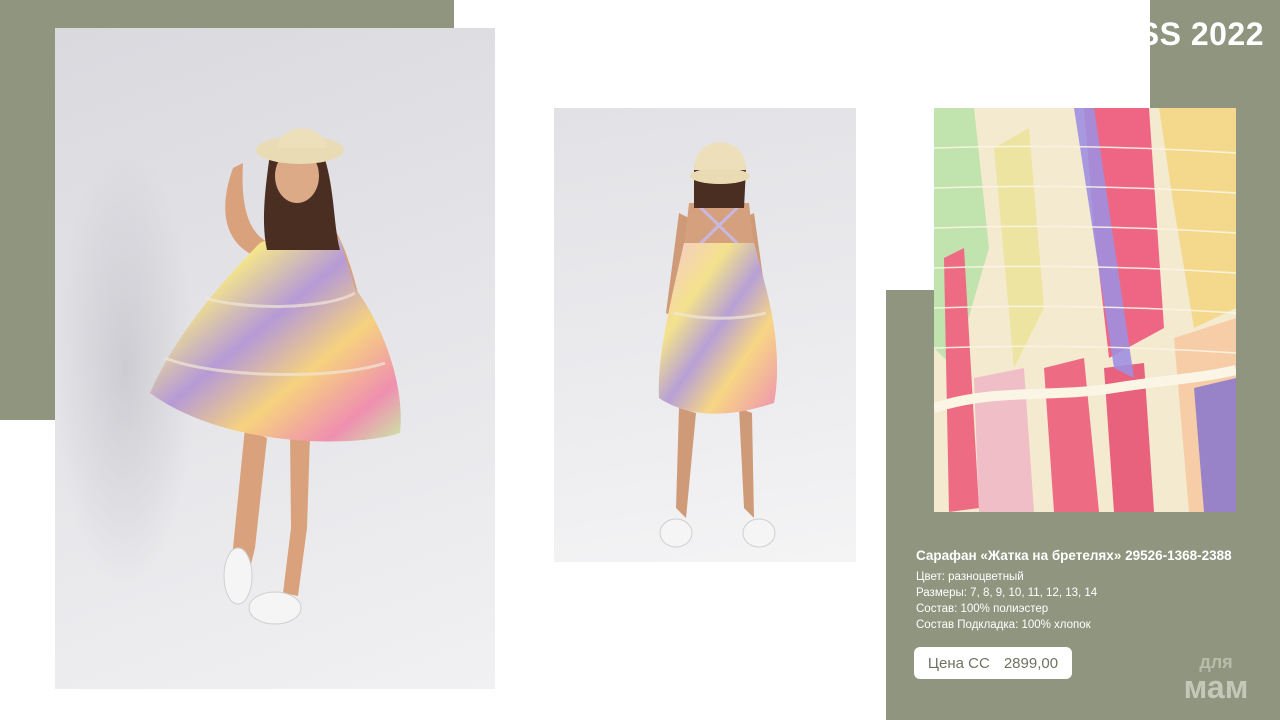 Image resolution: width=1280 pixels, height=720 pixels. What do you see at coordinates (1200, 34) in the screenshot?
I see `season-label: SS 2022` at bounding box center [1200, 34].